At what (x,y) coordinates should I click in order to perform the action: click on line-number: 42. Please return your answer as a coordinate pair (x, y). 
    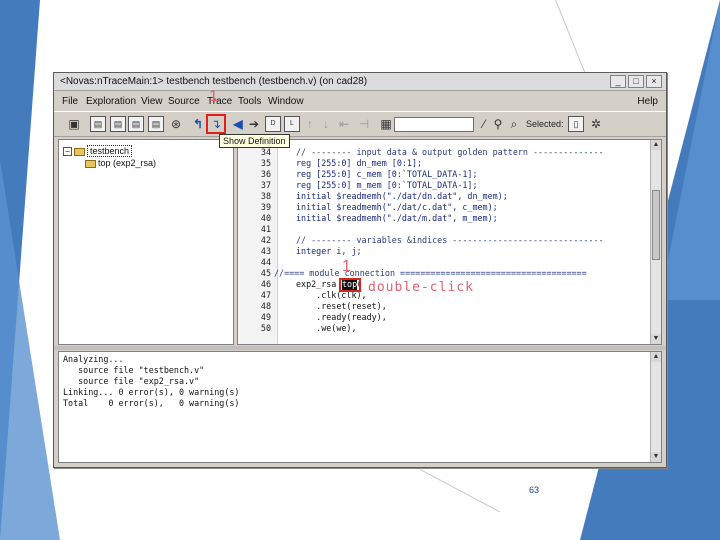
    Looking at the image, I should click on (265, 240).